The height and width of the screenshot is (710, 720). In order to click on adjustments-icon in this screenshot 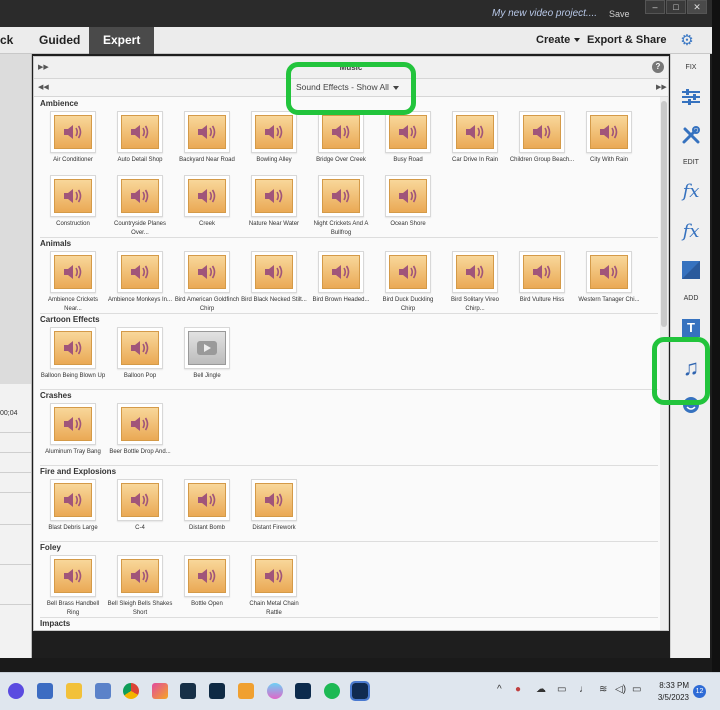, I will do `click(691, 97)`.